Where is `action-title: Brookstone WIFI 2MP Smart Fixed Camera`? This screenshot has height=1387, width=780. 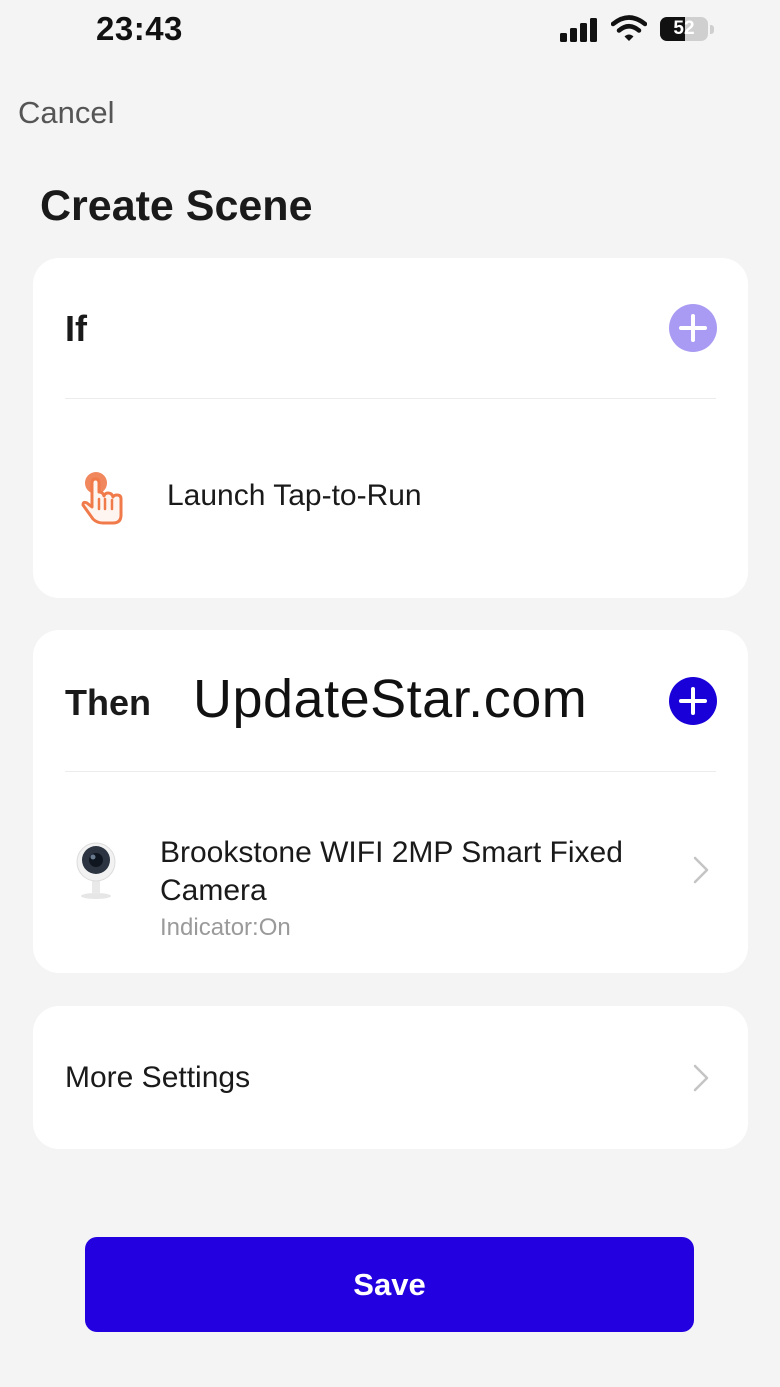 action-title: Brookstone WIFI 2MP Smart Fixed Camera is located at coordinates (391, 871).